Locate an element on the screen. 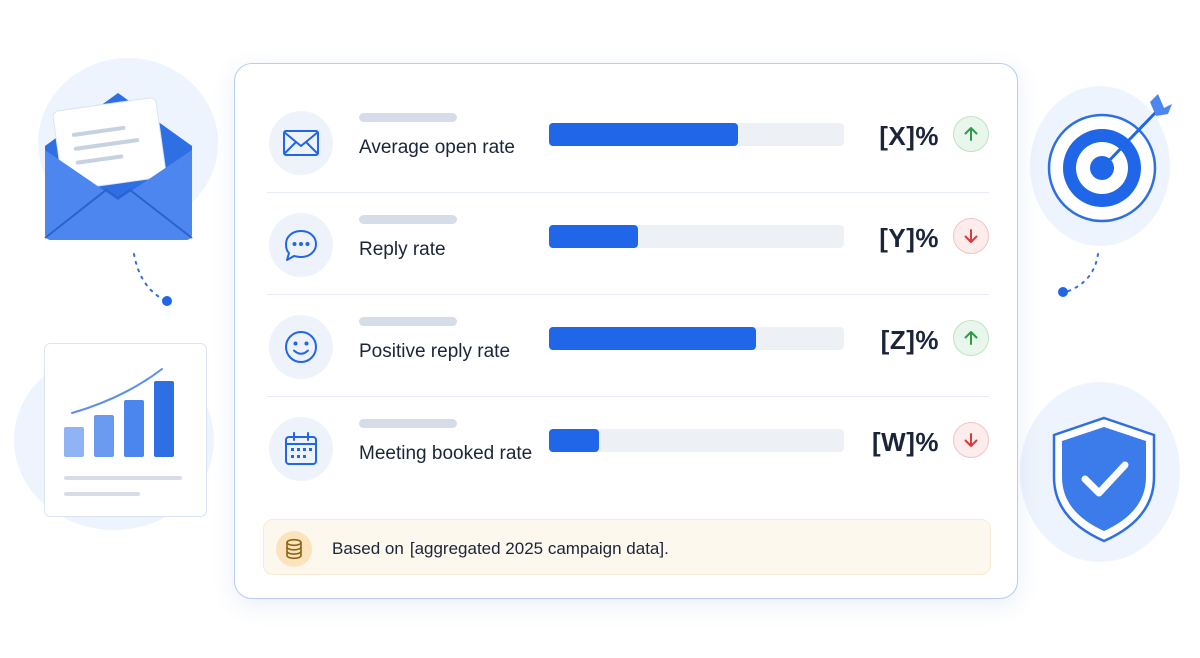 This screenshot has height=658, width=1200. data-source-note: Based on [aggregated 2025 campaign data]. is located at coordinates (627, 547).